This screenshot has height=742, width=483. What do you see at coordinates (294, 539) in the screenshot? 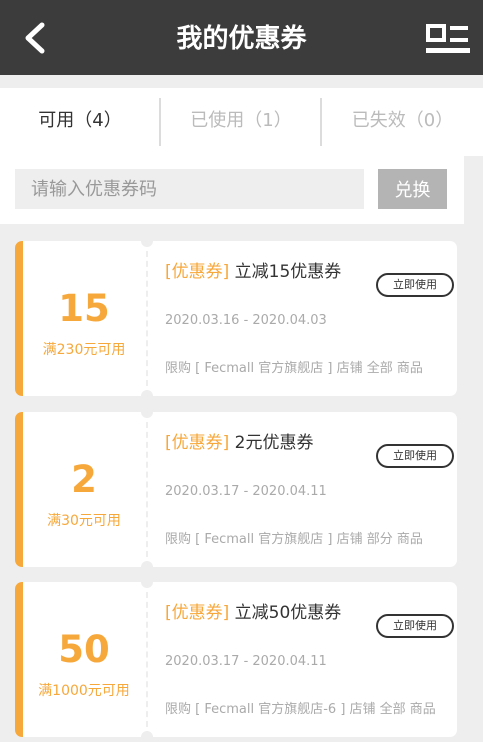
I see `coupon-scope: 限购 [ Fecmall 官方旗舰店 ] 店铺 部分 商品` at bounding box center [294, 539].